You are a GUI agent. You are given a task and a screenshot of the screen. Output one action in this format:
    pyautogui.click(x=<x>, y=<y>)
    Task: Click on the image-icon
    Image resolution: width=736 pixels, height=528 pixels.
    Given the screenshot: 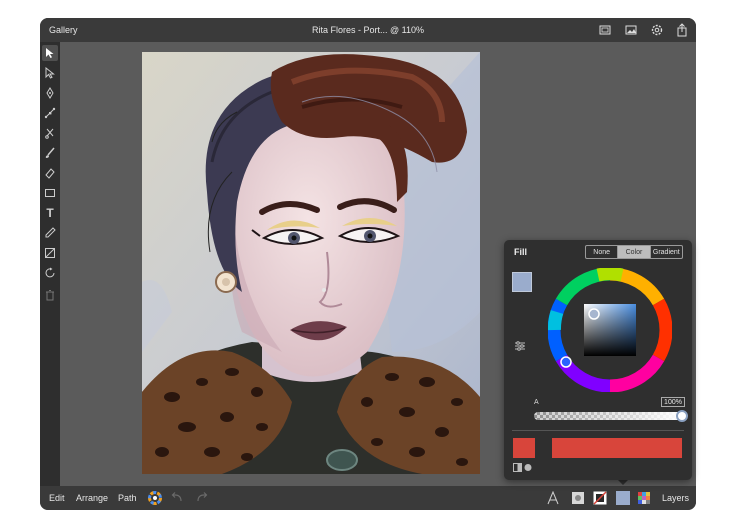 What is the action you would take?
    pyautogui.click(x=631, y=30)
    